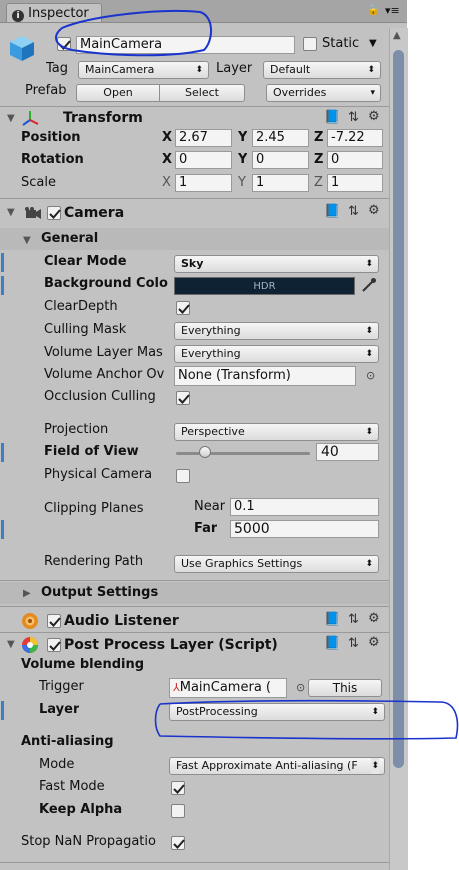  Describe the element at coordinates (306, 719) in the screenshot. I see `annotation-box-layer` at that location.